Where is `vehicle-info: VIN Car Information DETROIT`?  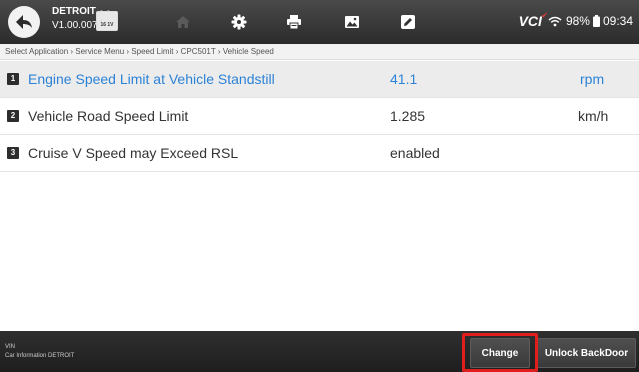
vehicle-info: VIN Car Information DETROIT is located at coordinates (39, 352).